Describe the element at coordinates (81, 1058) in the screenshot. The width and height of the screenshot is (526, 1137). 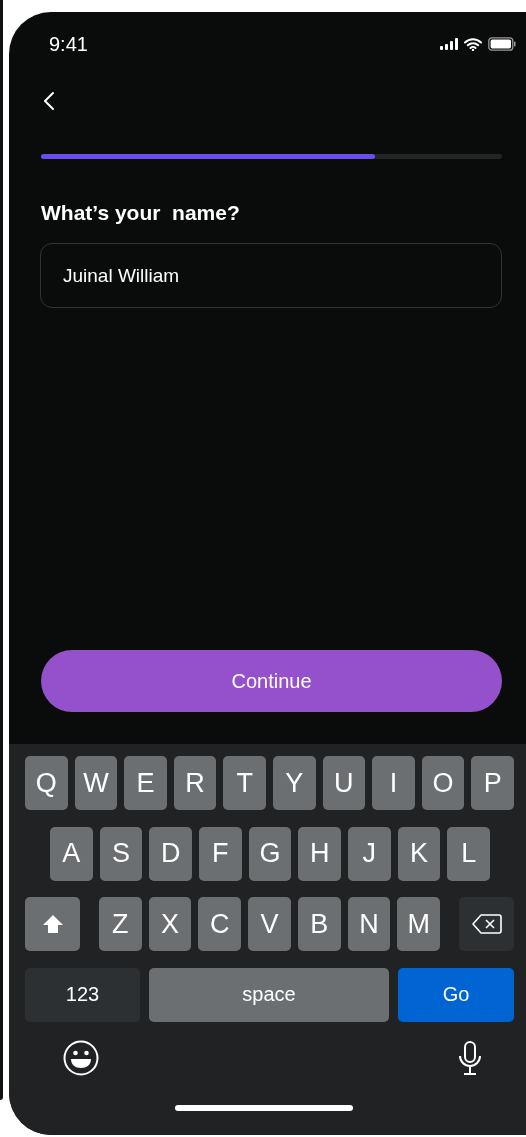
I see `emoji-icon` at that location.